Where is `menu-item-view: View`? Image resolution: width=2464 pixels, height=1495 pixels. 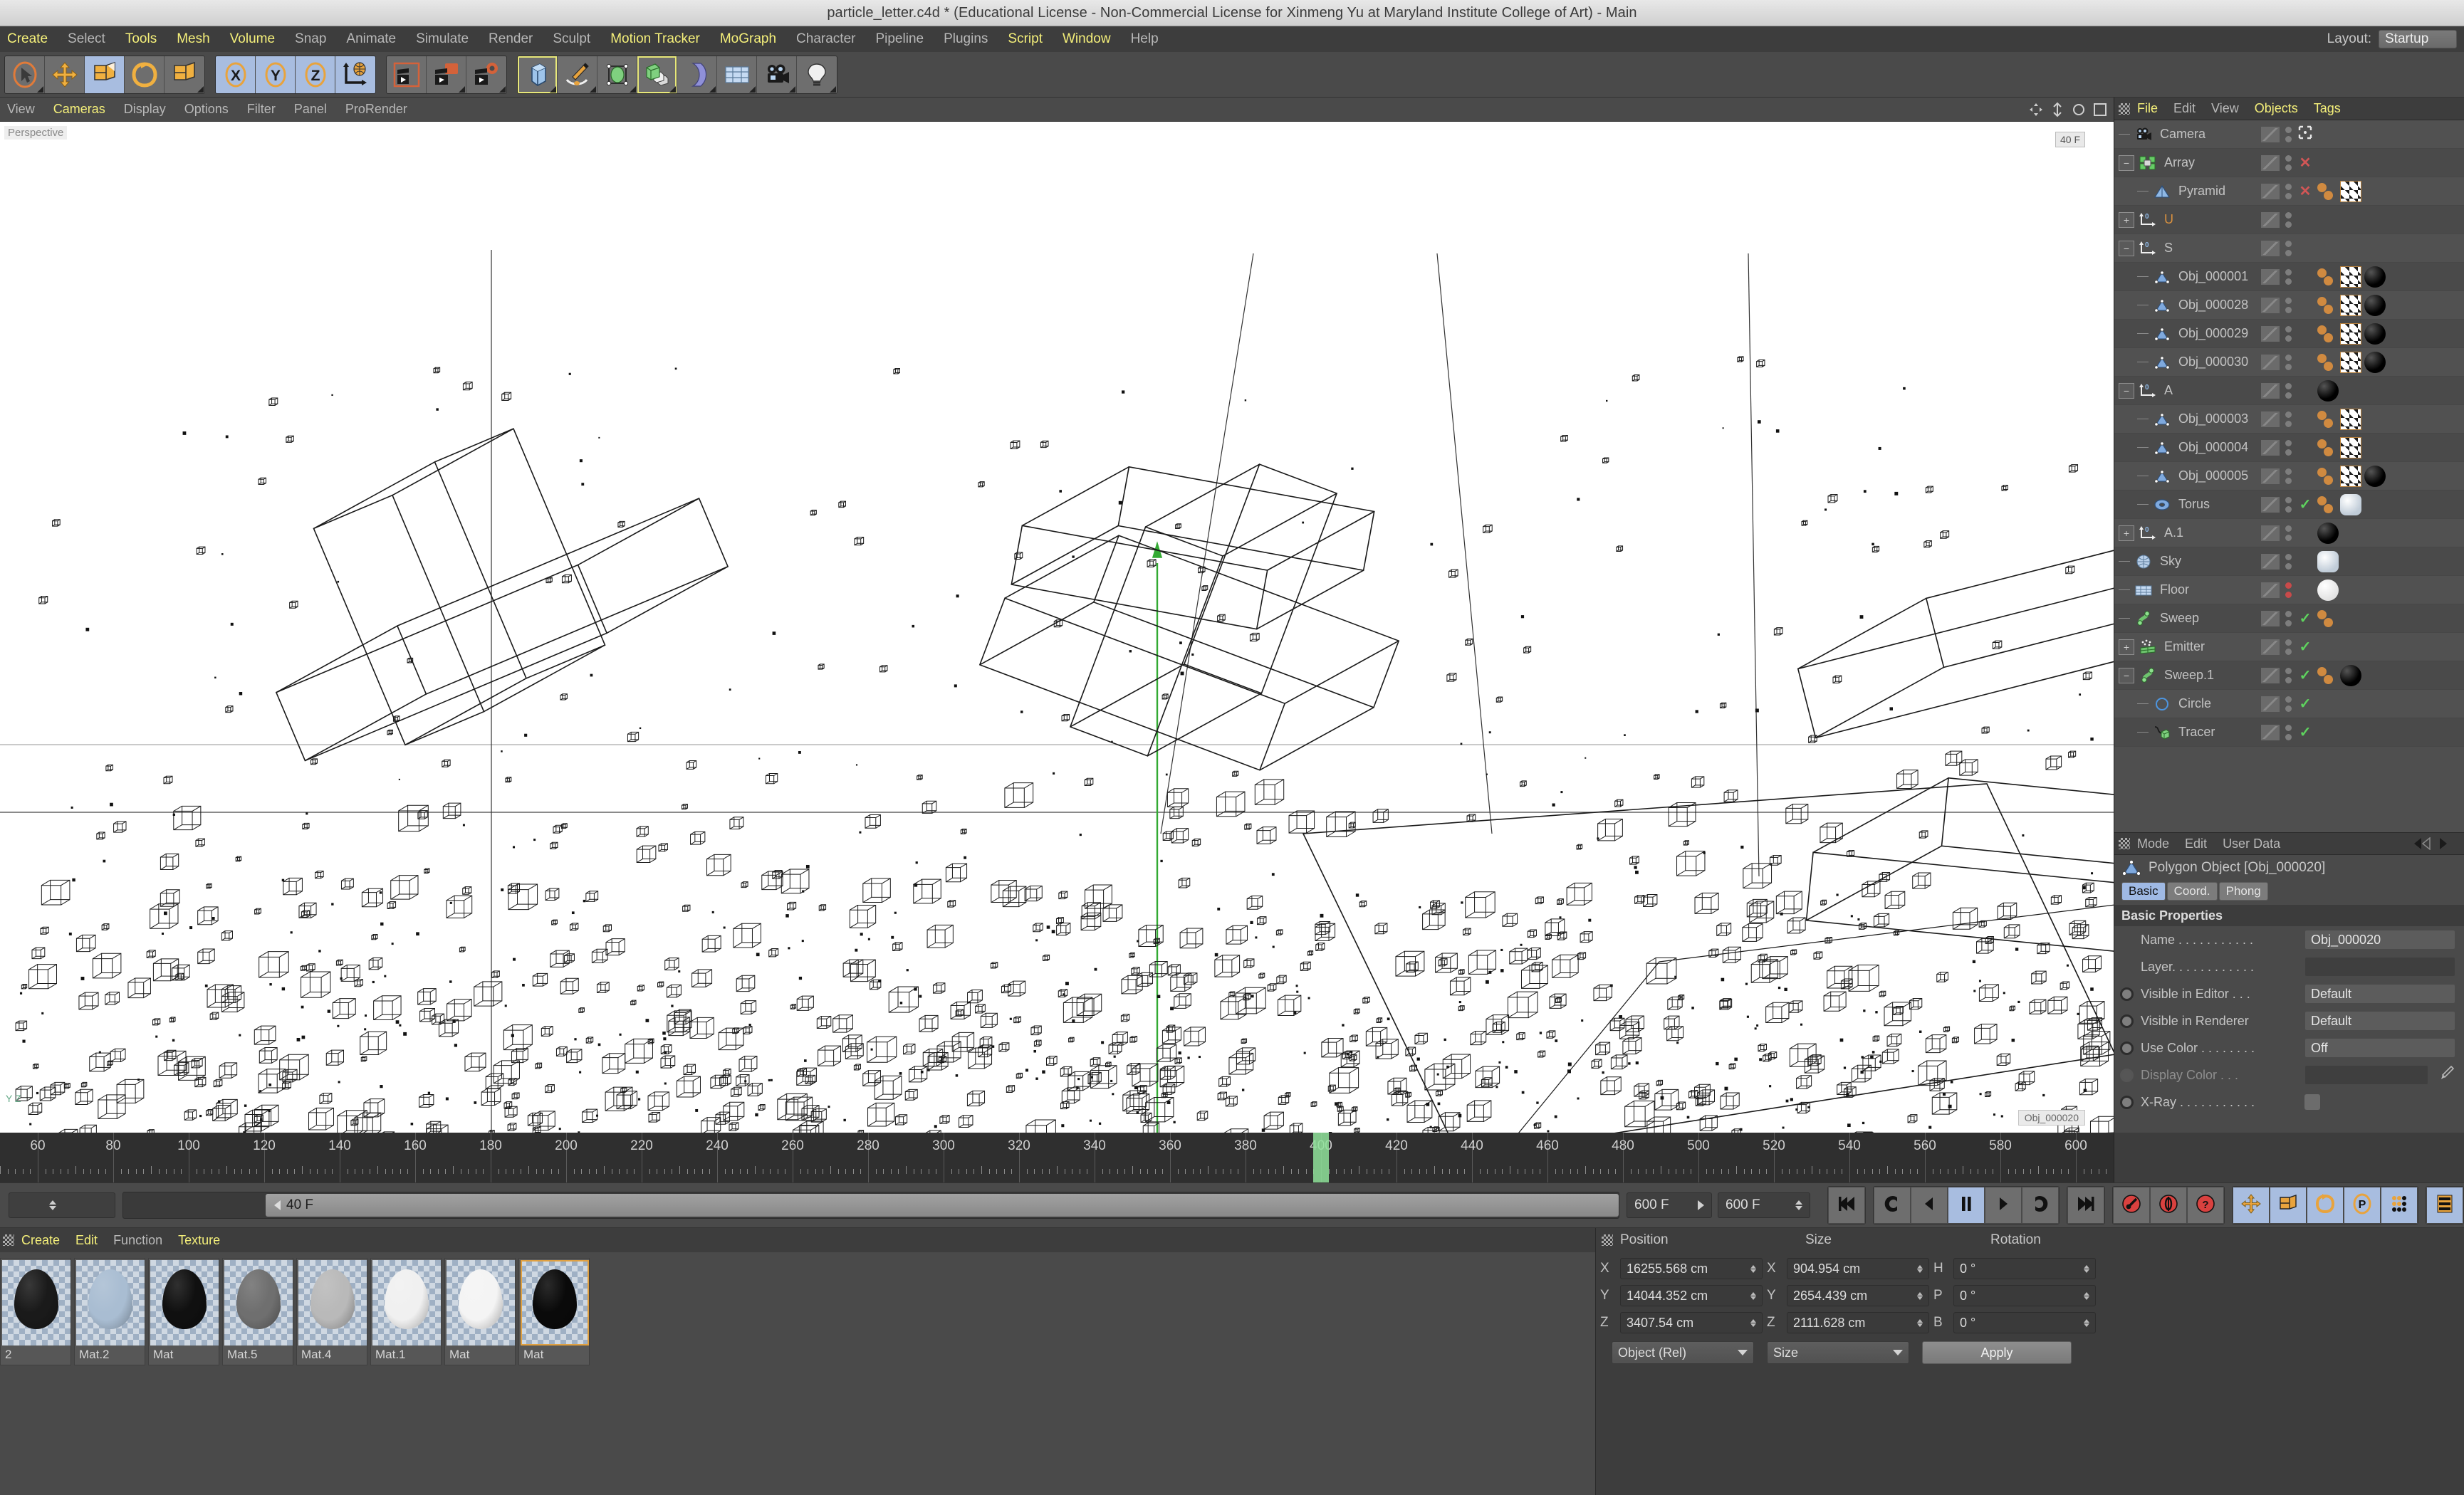
menu-item-view: View is located at coordinates (21, 109).